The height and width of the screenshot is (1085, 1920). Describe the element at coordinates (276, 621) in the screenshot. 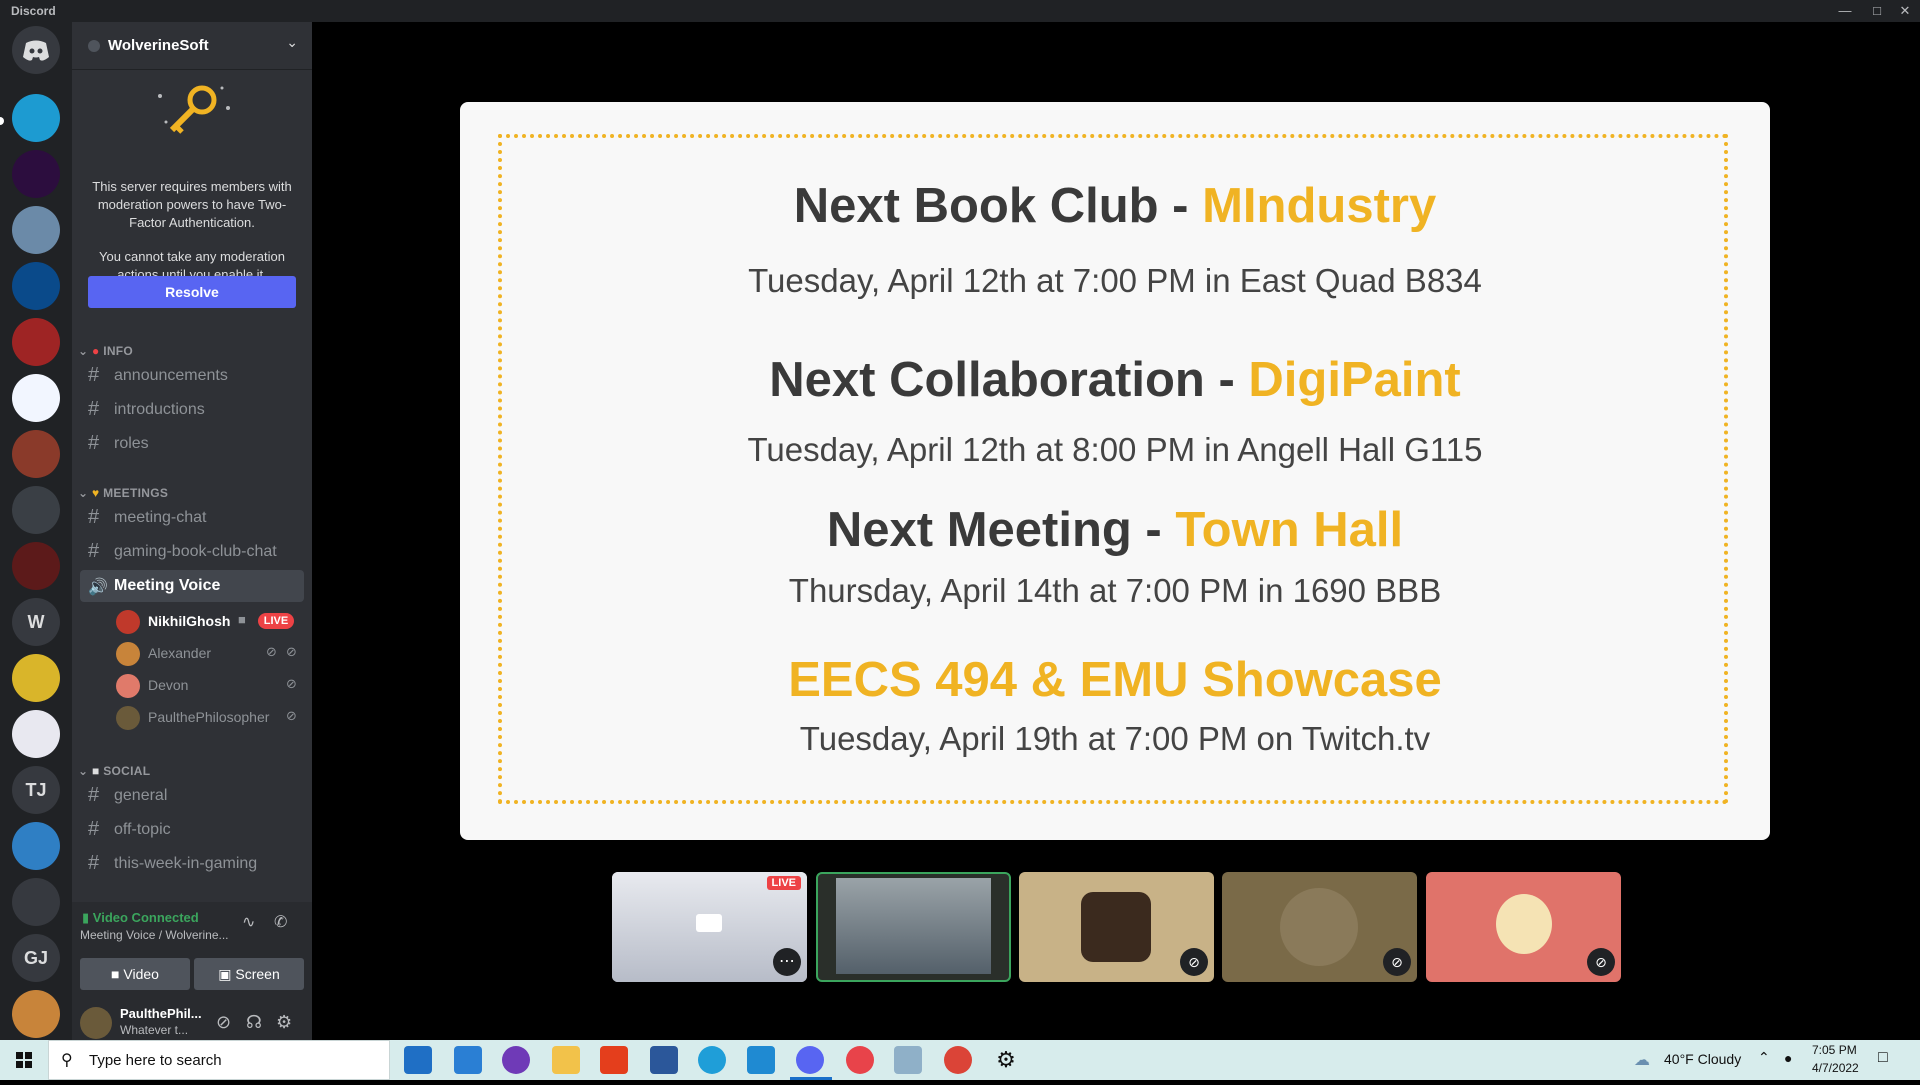

I see `live-badge: LIVE` at that location.